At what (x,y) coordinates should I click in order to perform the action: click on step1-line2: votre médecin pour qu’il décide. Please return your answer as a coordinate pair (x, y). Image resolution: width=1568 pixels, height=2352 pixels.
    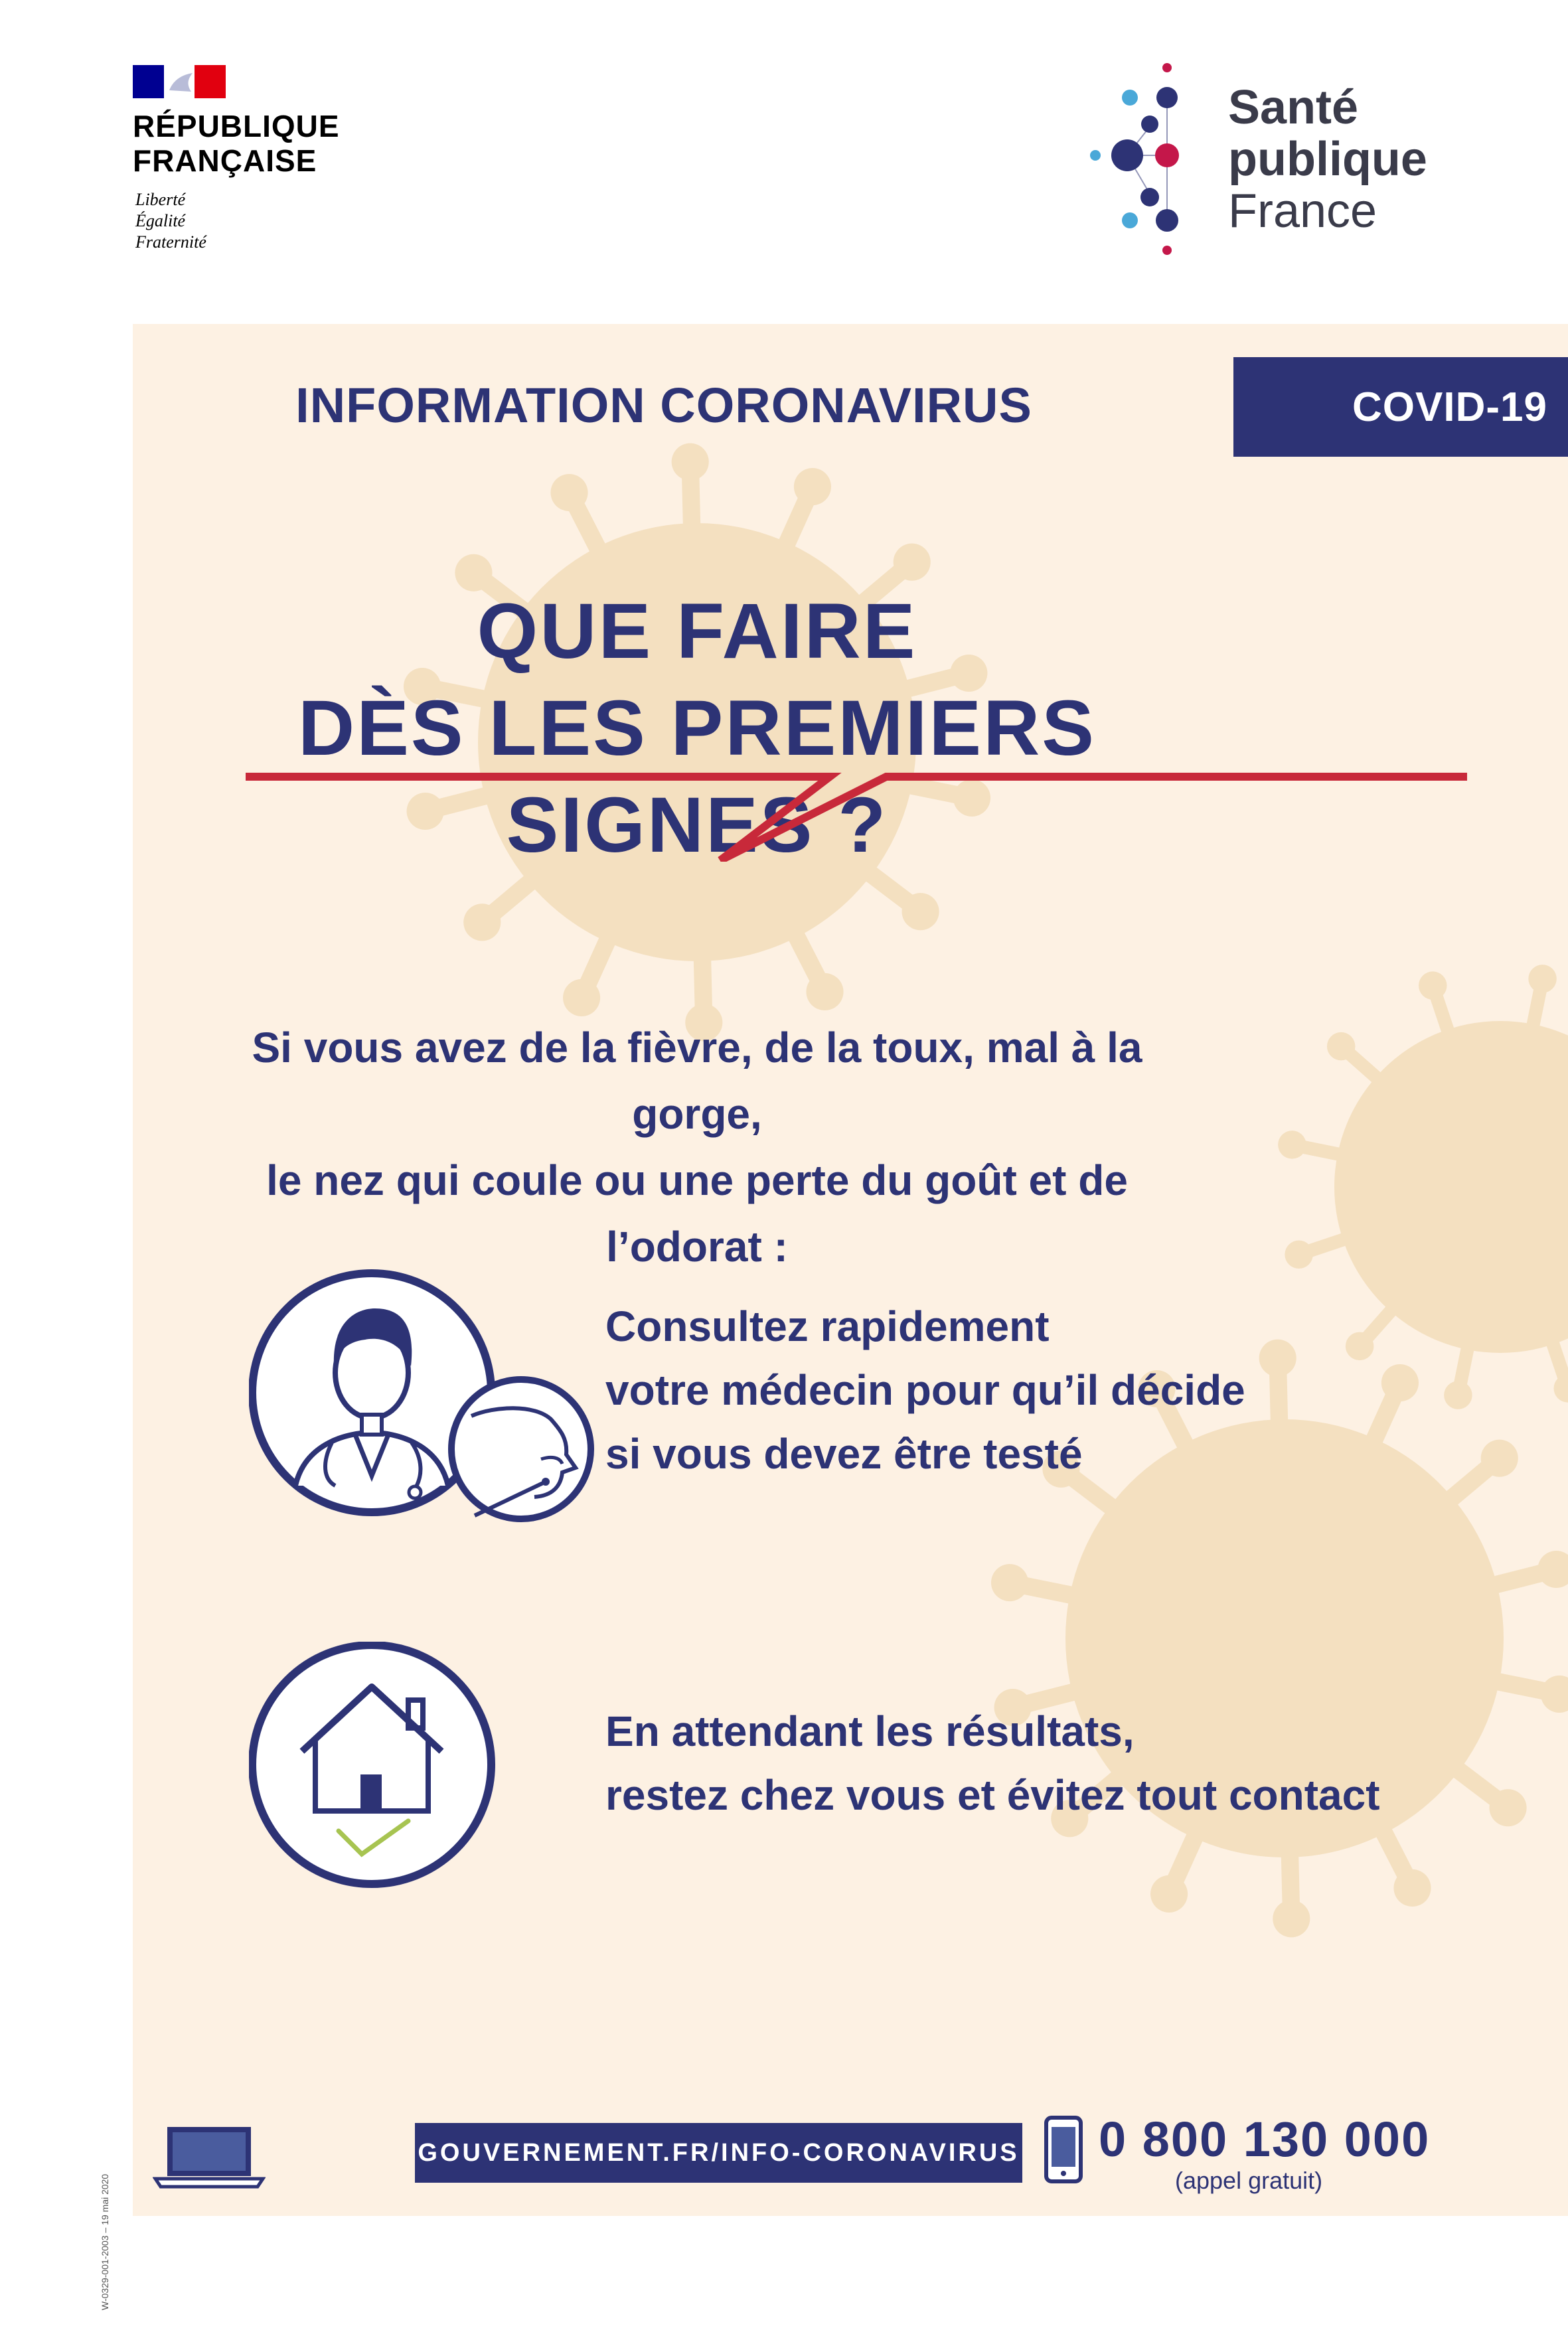
    Looking at the image, I should click on (925, 1390).